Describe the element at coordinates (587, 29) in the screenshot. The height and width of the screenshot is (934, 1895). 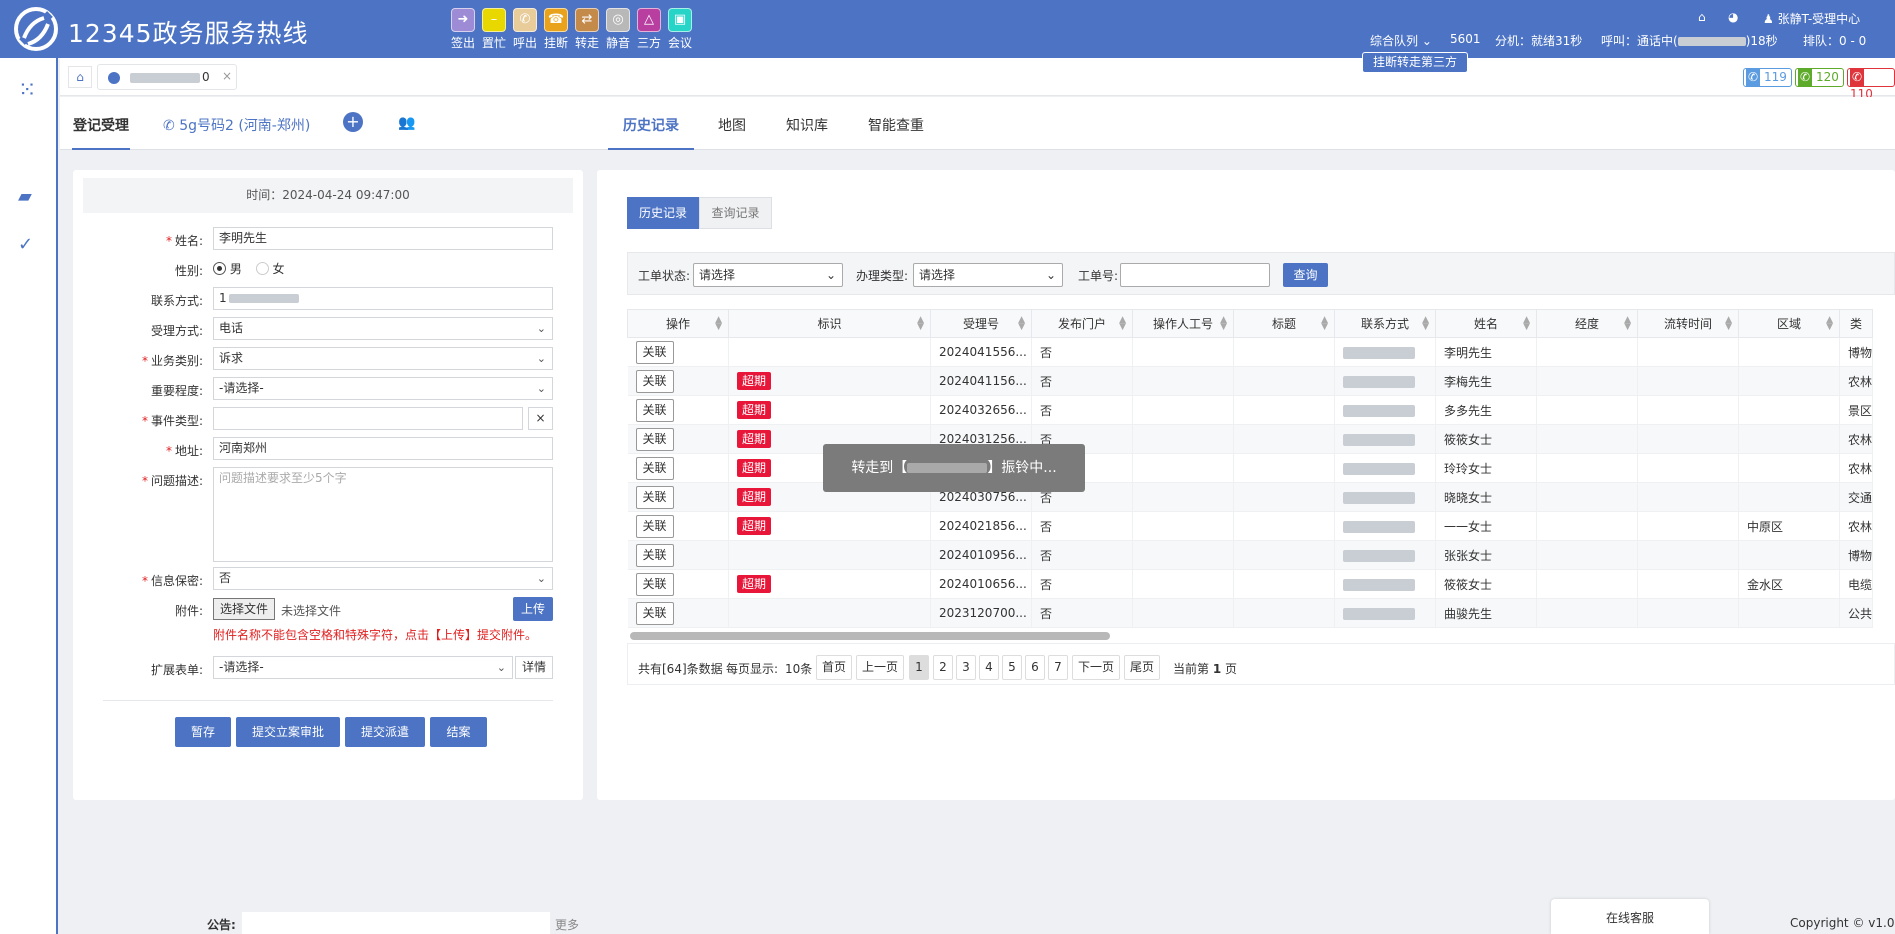
I see `transfer-button: ⇄ 转走` at that location.